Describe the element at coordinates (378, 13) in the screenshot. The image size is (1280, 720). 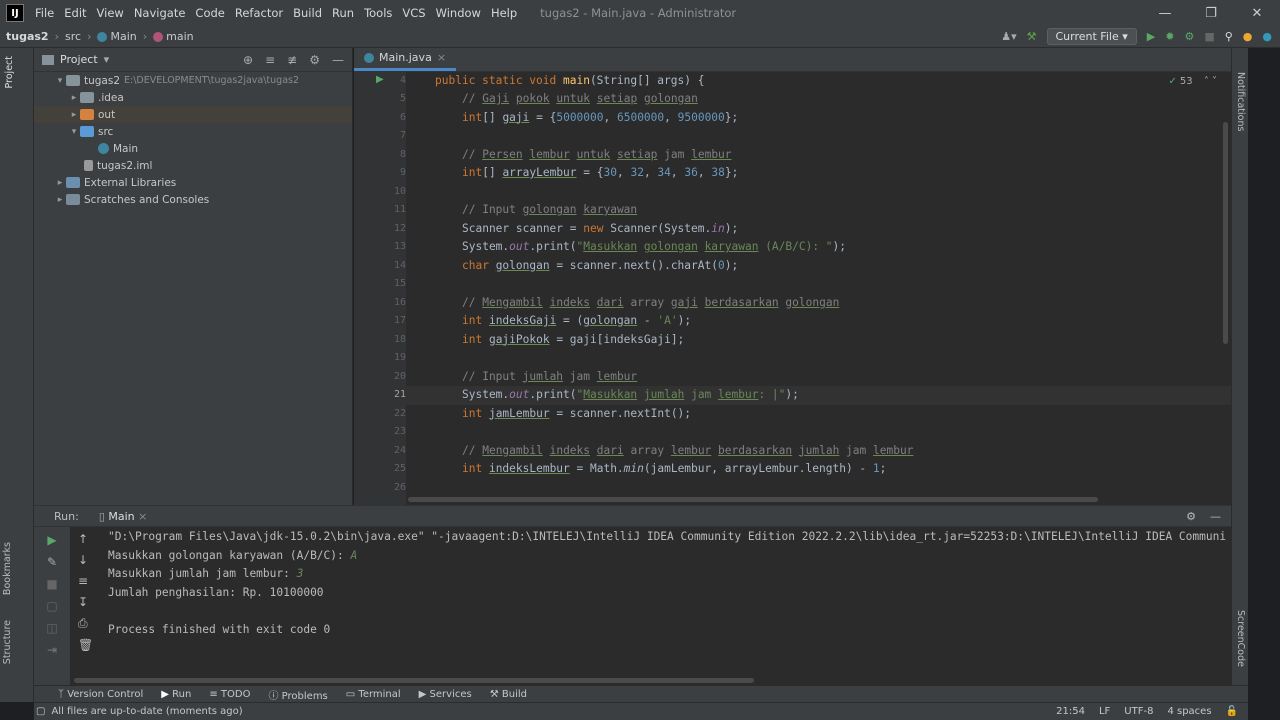
I see `menu-tools: Tools` at that location.